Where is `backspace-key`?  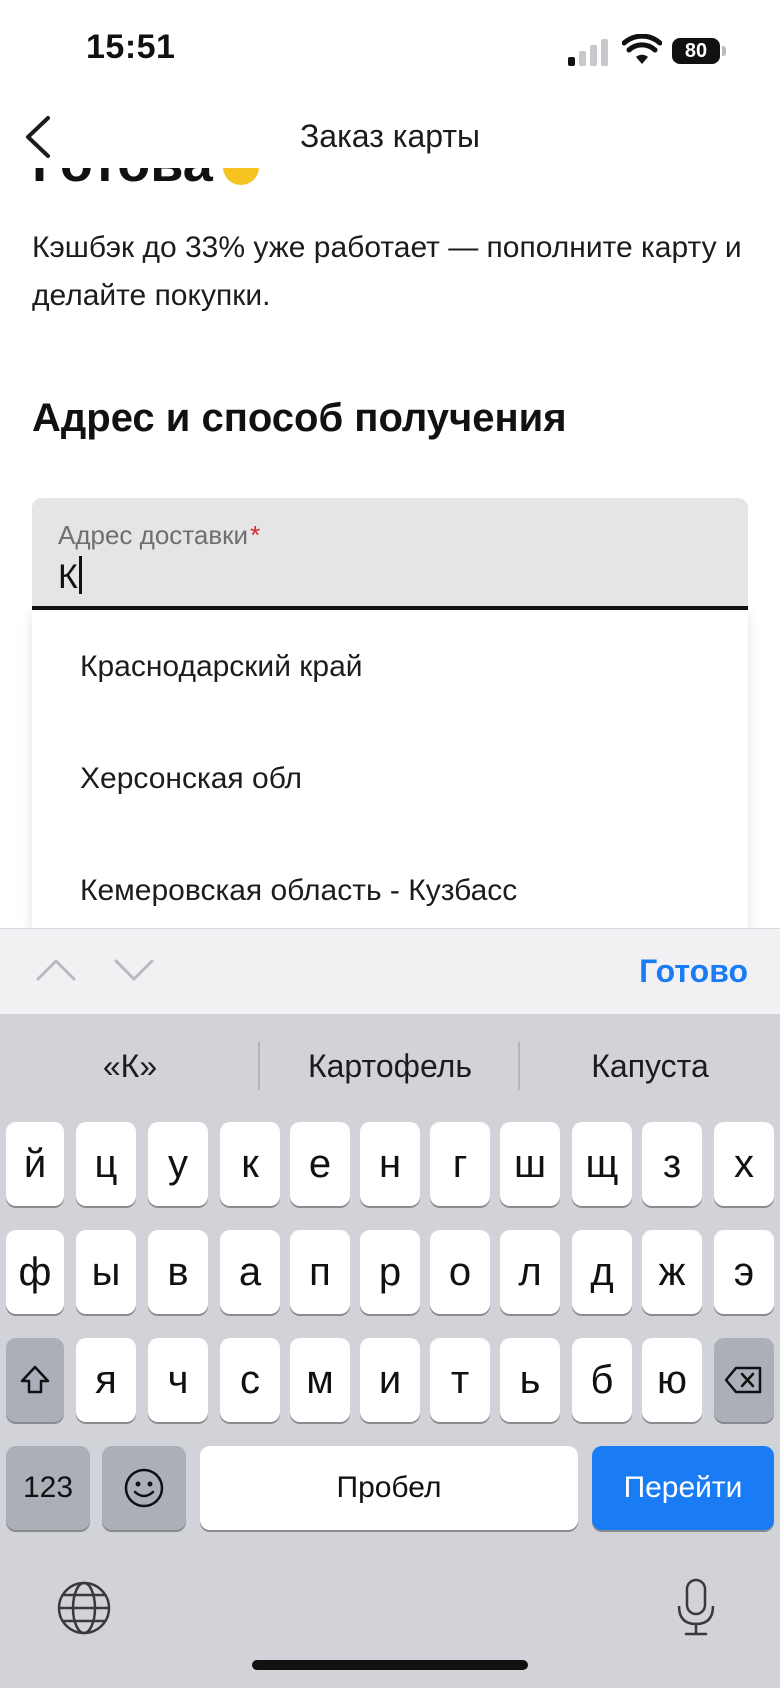 backspace-key is located at coordinates (744, 1380).